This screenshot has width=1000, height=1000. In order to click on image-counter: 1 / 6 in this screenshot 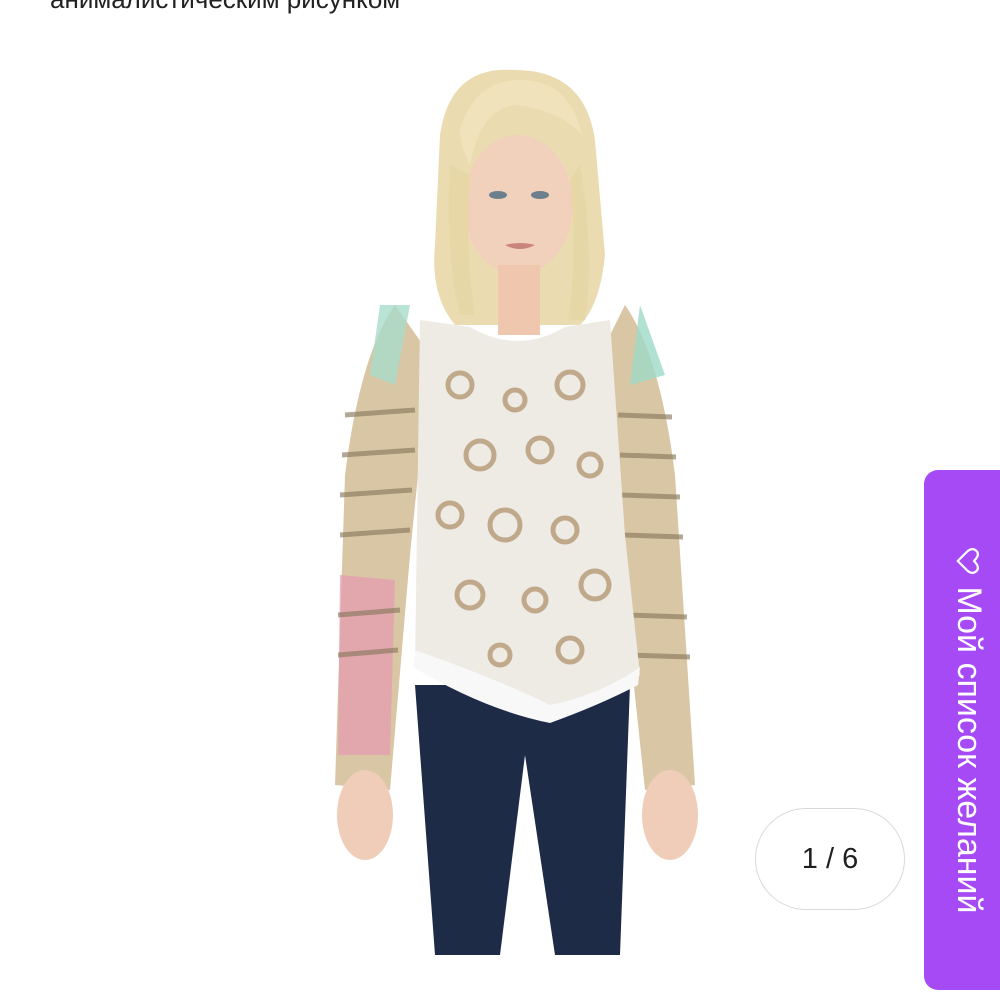, I will do `click(830, 859)`.